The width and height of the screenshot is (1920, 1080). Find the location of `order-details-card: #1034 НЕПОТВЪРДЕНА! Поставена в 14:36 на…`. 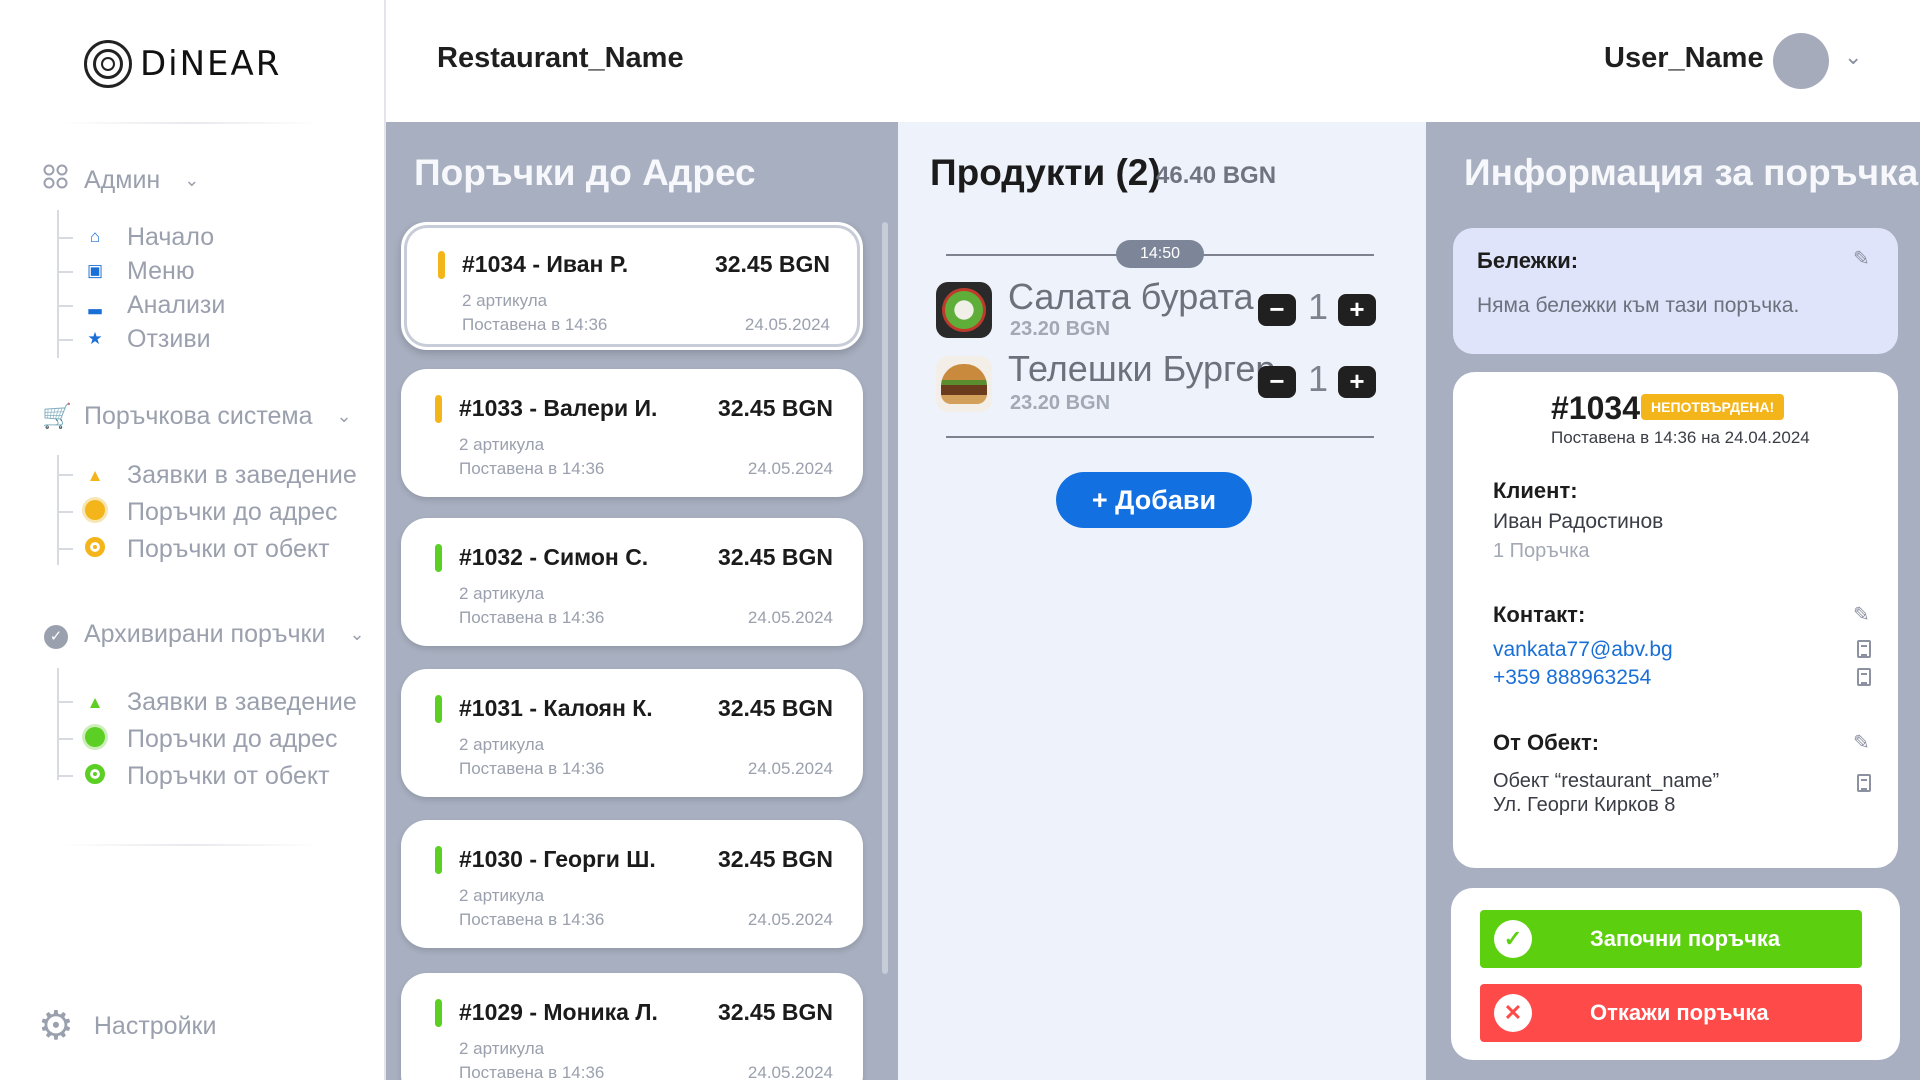

order-details-card: #1034 НЕПОТВЪРДЕНА! Поставена в 14:36 на… is located at coordinates (1675, 620).